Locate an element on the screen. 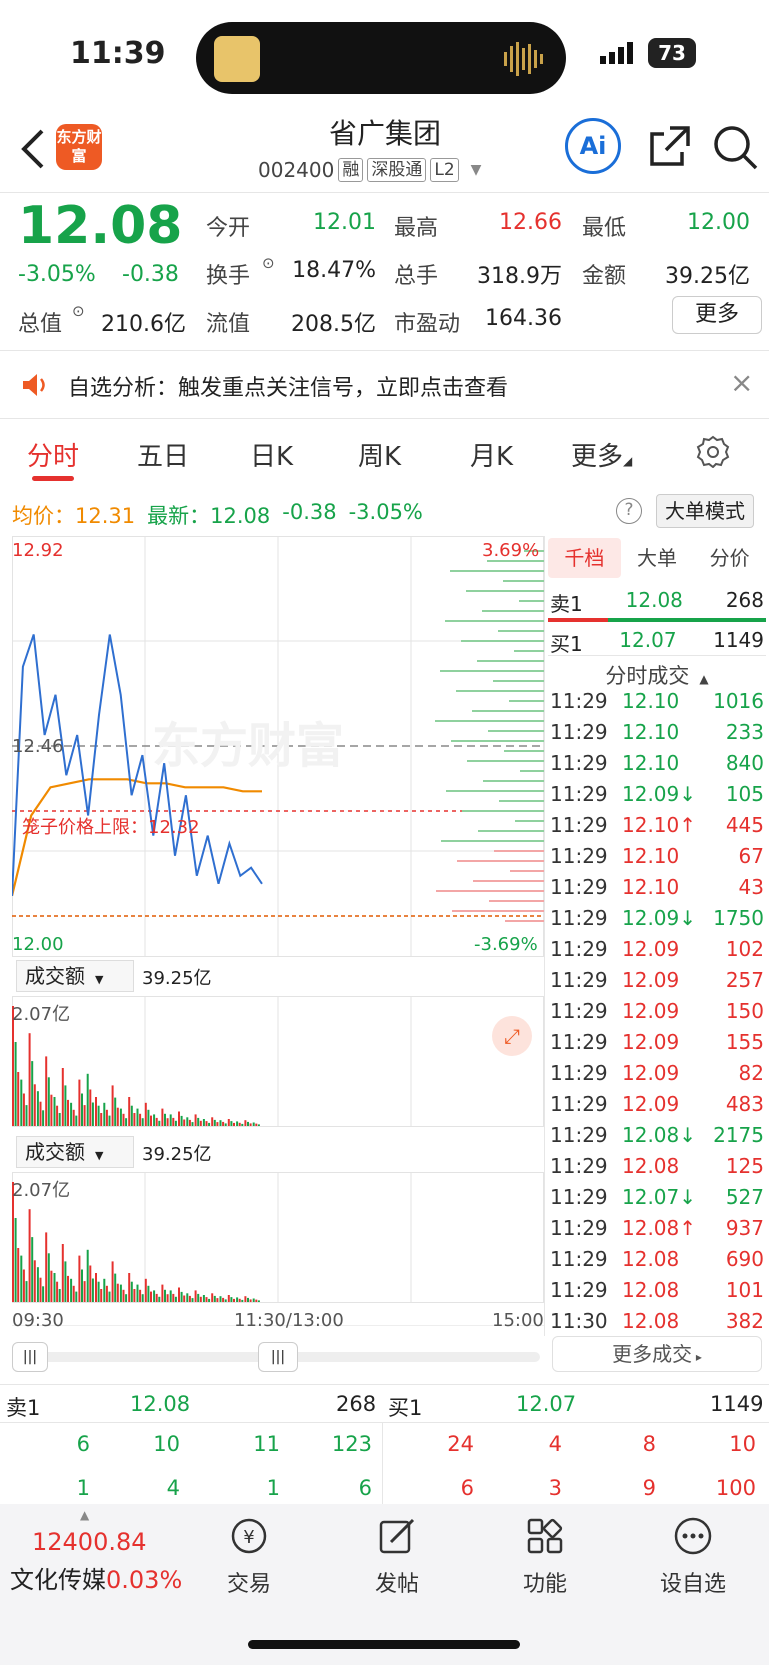 This screenshot has height=1665, width=769. tick-price: 12.07↓ is located at coordinates (659, 1197).